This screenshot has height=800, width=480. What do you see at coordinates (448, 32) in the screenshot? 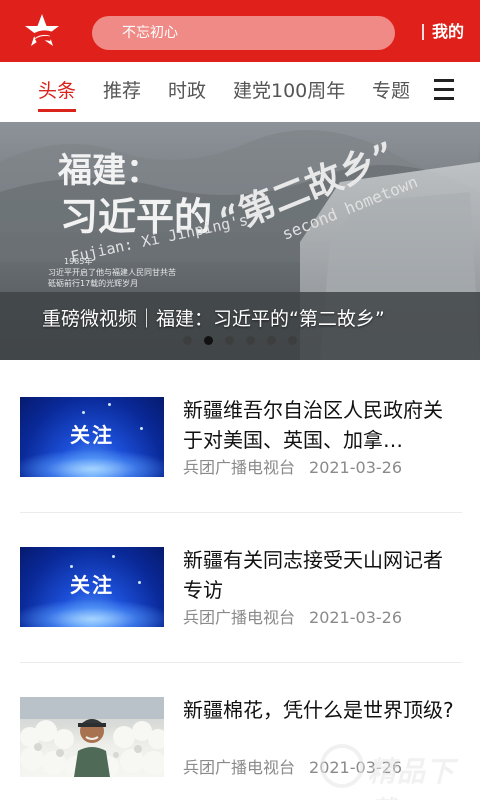
I see `my-profile-button: 我的` at bounding box center [448, 32].